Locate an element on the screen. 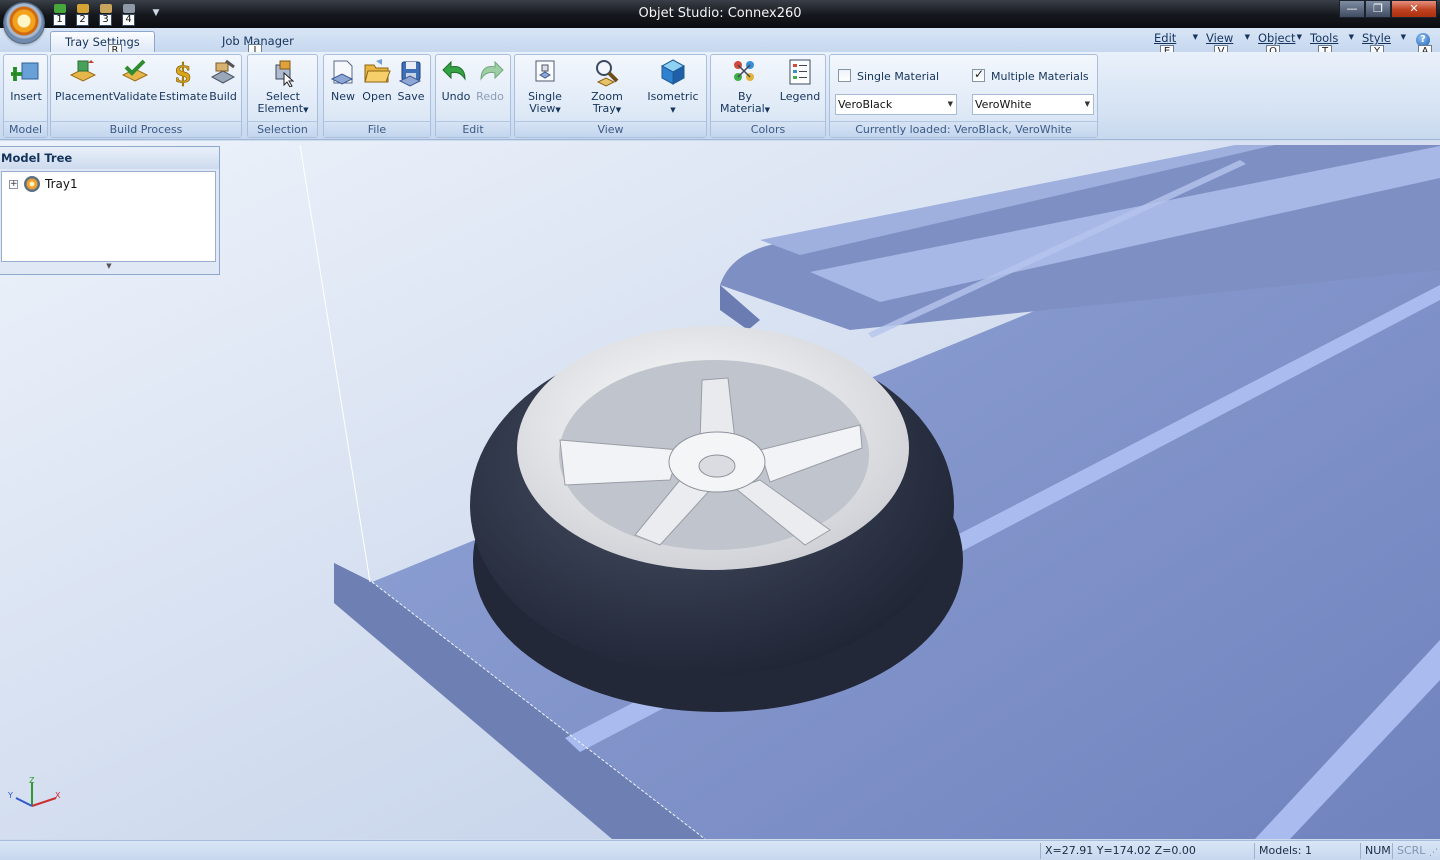 The image size is (1440, 860). title-bar: 1 2 3 4 ▼ Objet Studio: Connex260 — ❐ ✕ is located at coordinates (720, 14).